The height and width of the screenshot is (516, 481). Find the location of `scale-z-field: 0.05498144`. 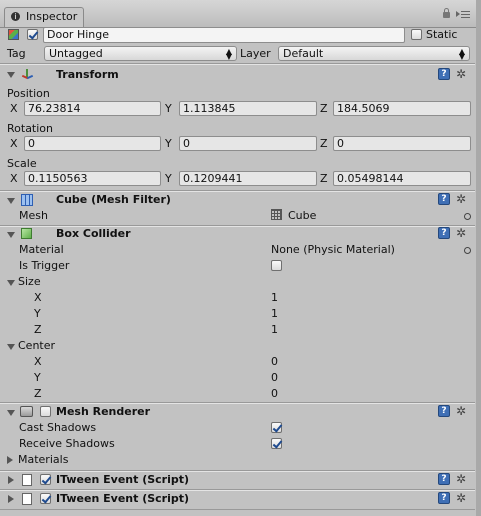

scale-z-field: 0.05498144 is located at coordinates (402, 178).